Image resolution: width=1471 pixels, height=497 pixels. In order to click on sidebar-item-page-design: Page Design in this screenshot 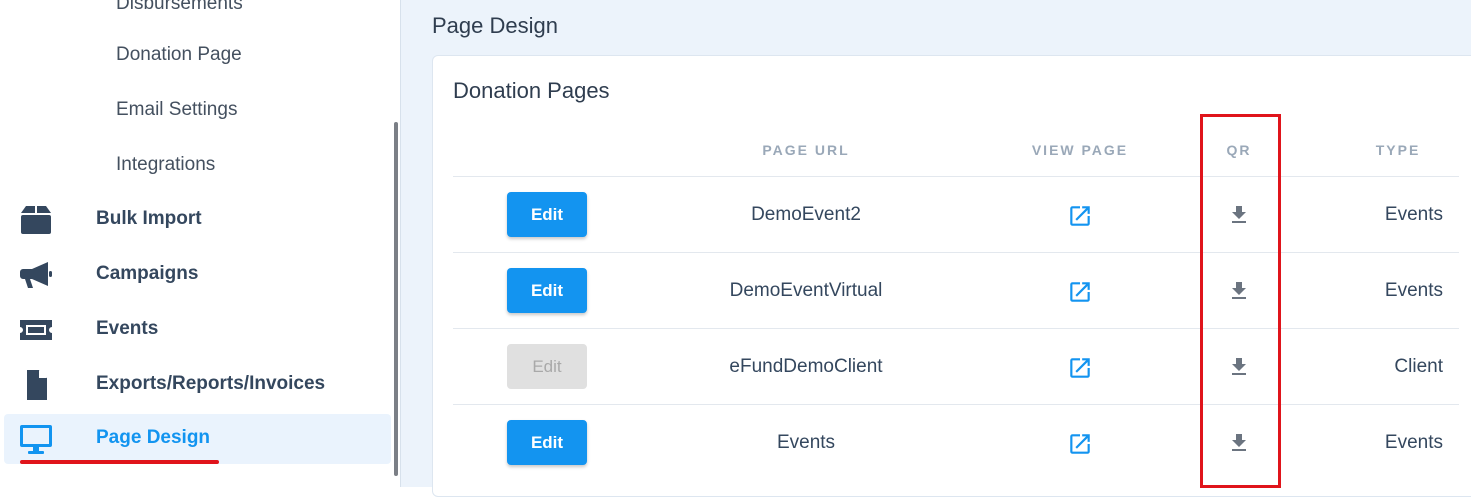, I will do `click(197, 439)`.